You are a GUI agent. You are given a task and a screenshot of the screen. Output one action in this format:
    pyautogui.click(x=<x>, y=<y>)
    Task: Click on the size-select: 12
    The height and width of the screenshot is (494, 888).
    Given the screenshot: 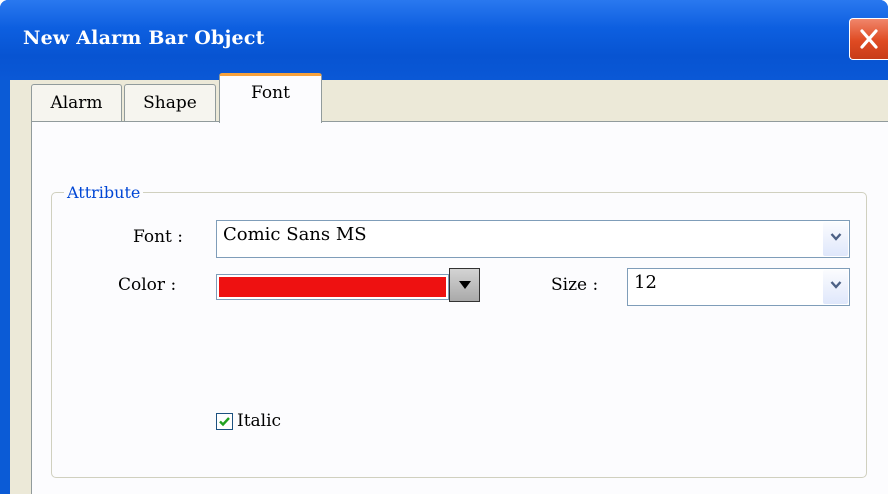 What is the action you would take?
    pyautogui.click(x=738, y=287)
    